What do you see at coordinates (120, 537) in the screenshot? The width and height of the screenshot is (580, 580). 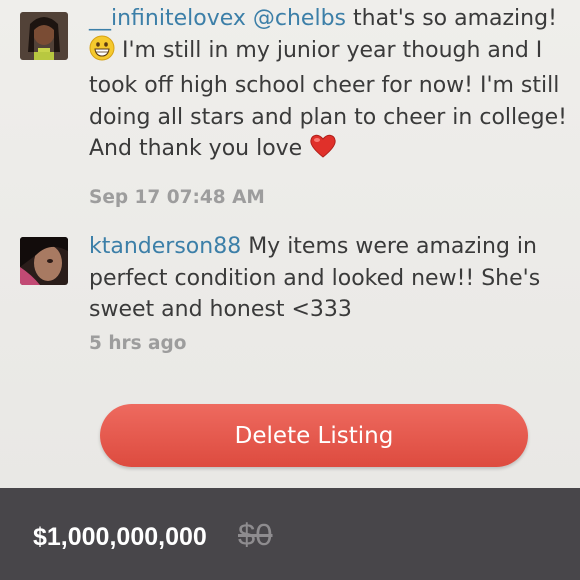 I see `listing-price: $1,000,000,000` at bounding box center [120, 537].